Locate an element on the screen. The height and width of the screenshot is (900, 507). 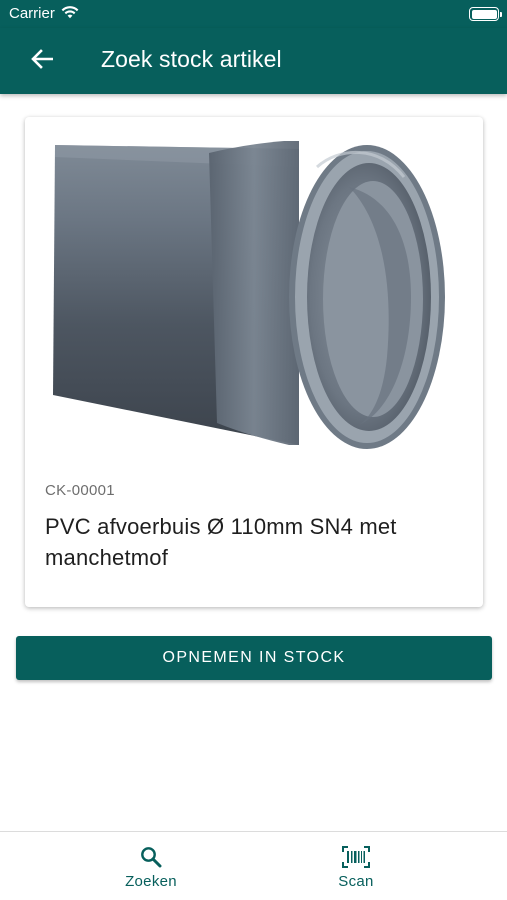
arrow-left-icon is located at coordinates (42, 61).